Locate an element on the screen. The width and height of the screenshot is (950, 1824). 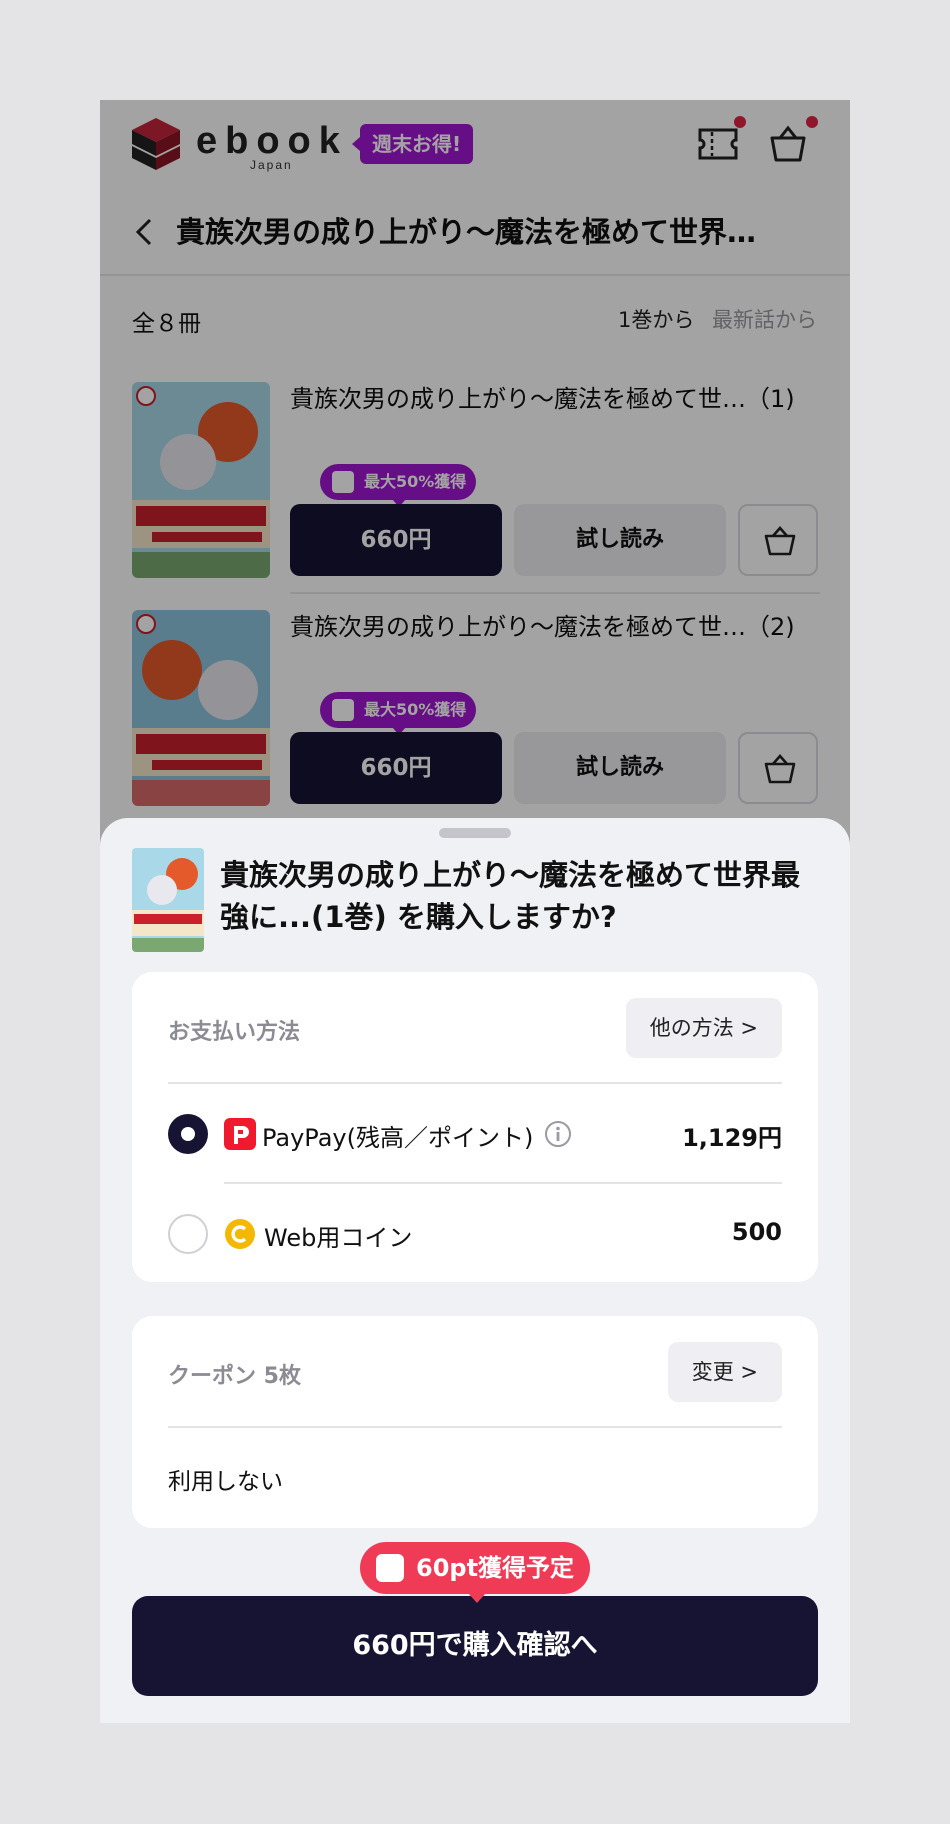
paypay-label: PayPay(残高／ポイント) is located at coordinates (397, 1135).